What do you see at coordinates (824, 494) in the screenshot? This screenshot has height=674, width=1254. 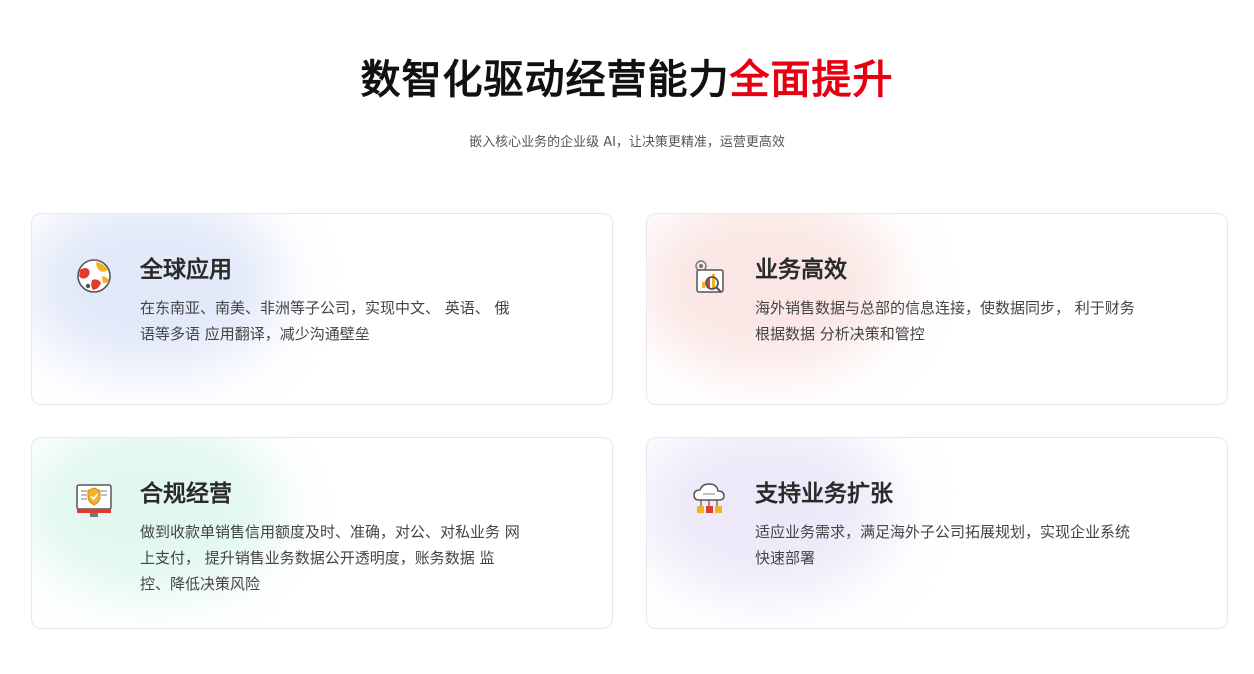 I see `card-title: 支持业务扩张` at bounding box center [824, 494].